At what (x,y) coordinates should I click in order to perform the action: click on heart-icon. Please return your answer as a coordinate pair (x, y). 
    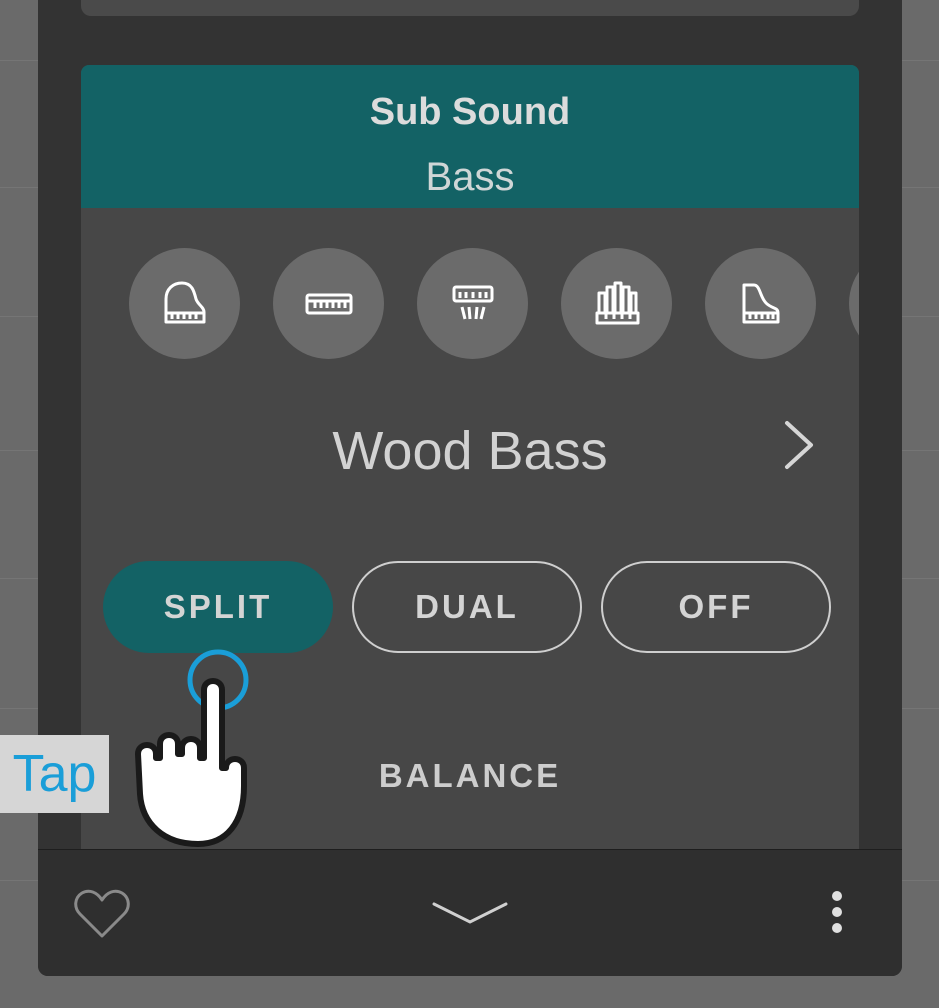
    Looking at the image, I should click on (102, 914).